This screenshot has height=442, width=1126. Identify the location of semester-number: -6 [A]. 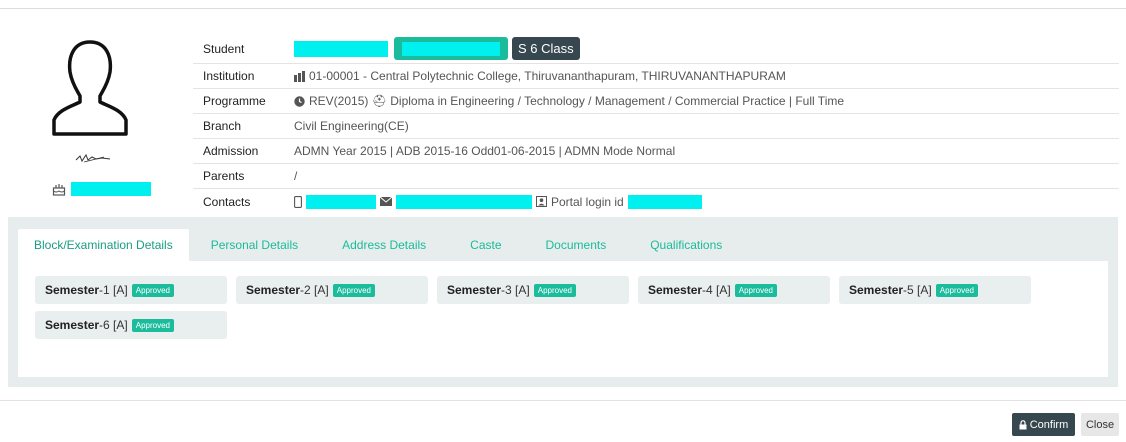
(113, 325).